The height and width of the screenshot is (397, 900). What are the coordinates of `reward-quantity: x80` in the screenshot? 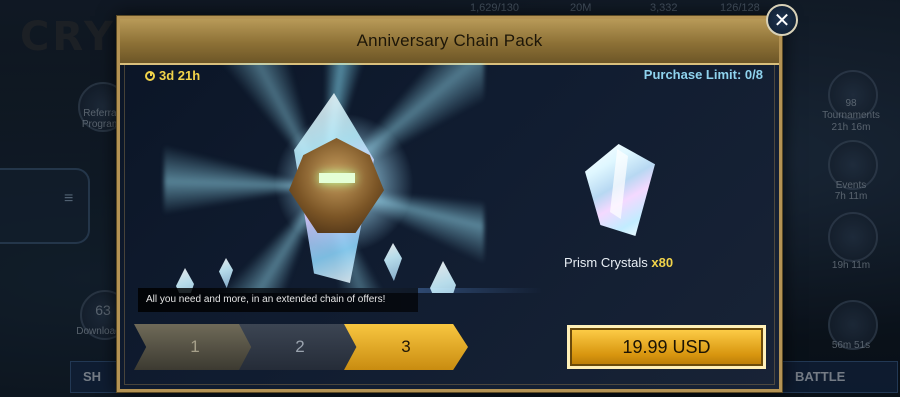 It's located at (662, 262).